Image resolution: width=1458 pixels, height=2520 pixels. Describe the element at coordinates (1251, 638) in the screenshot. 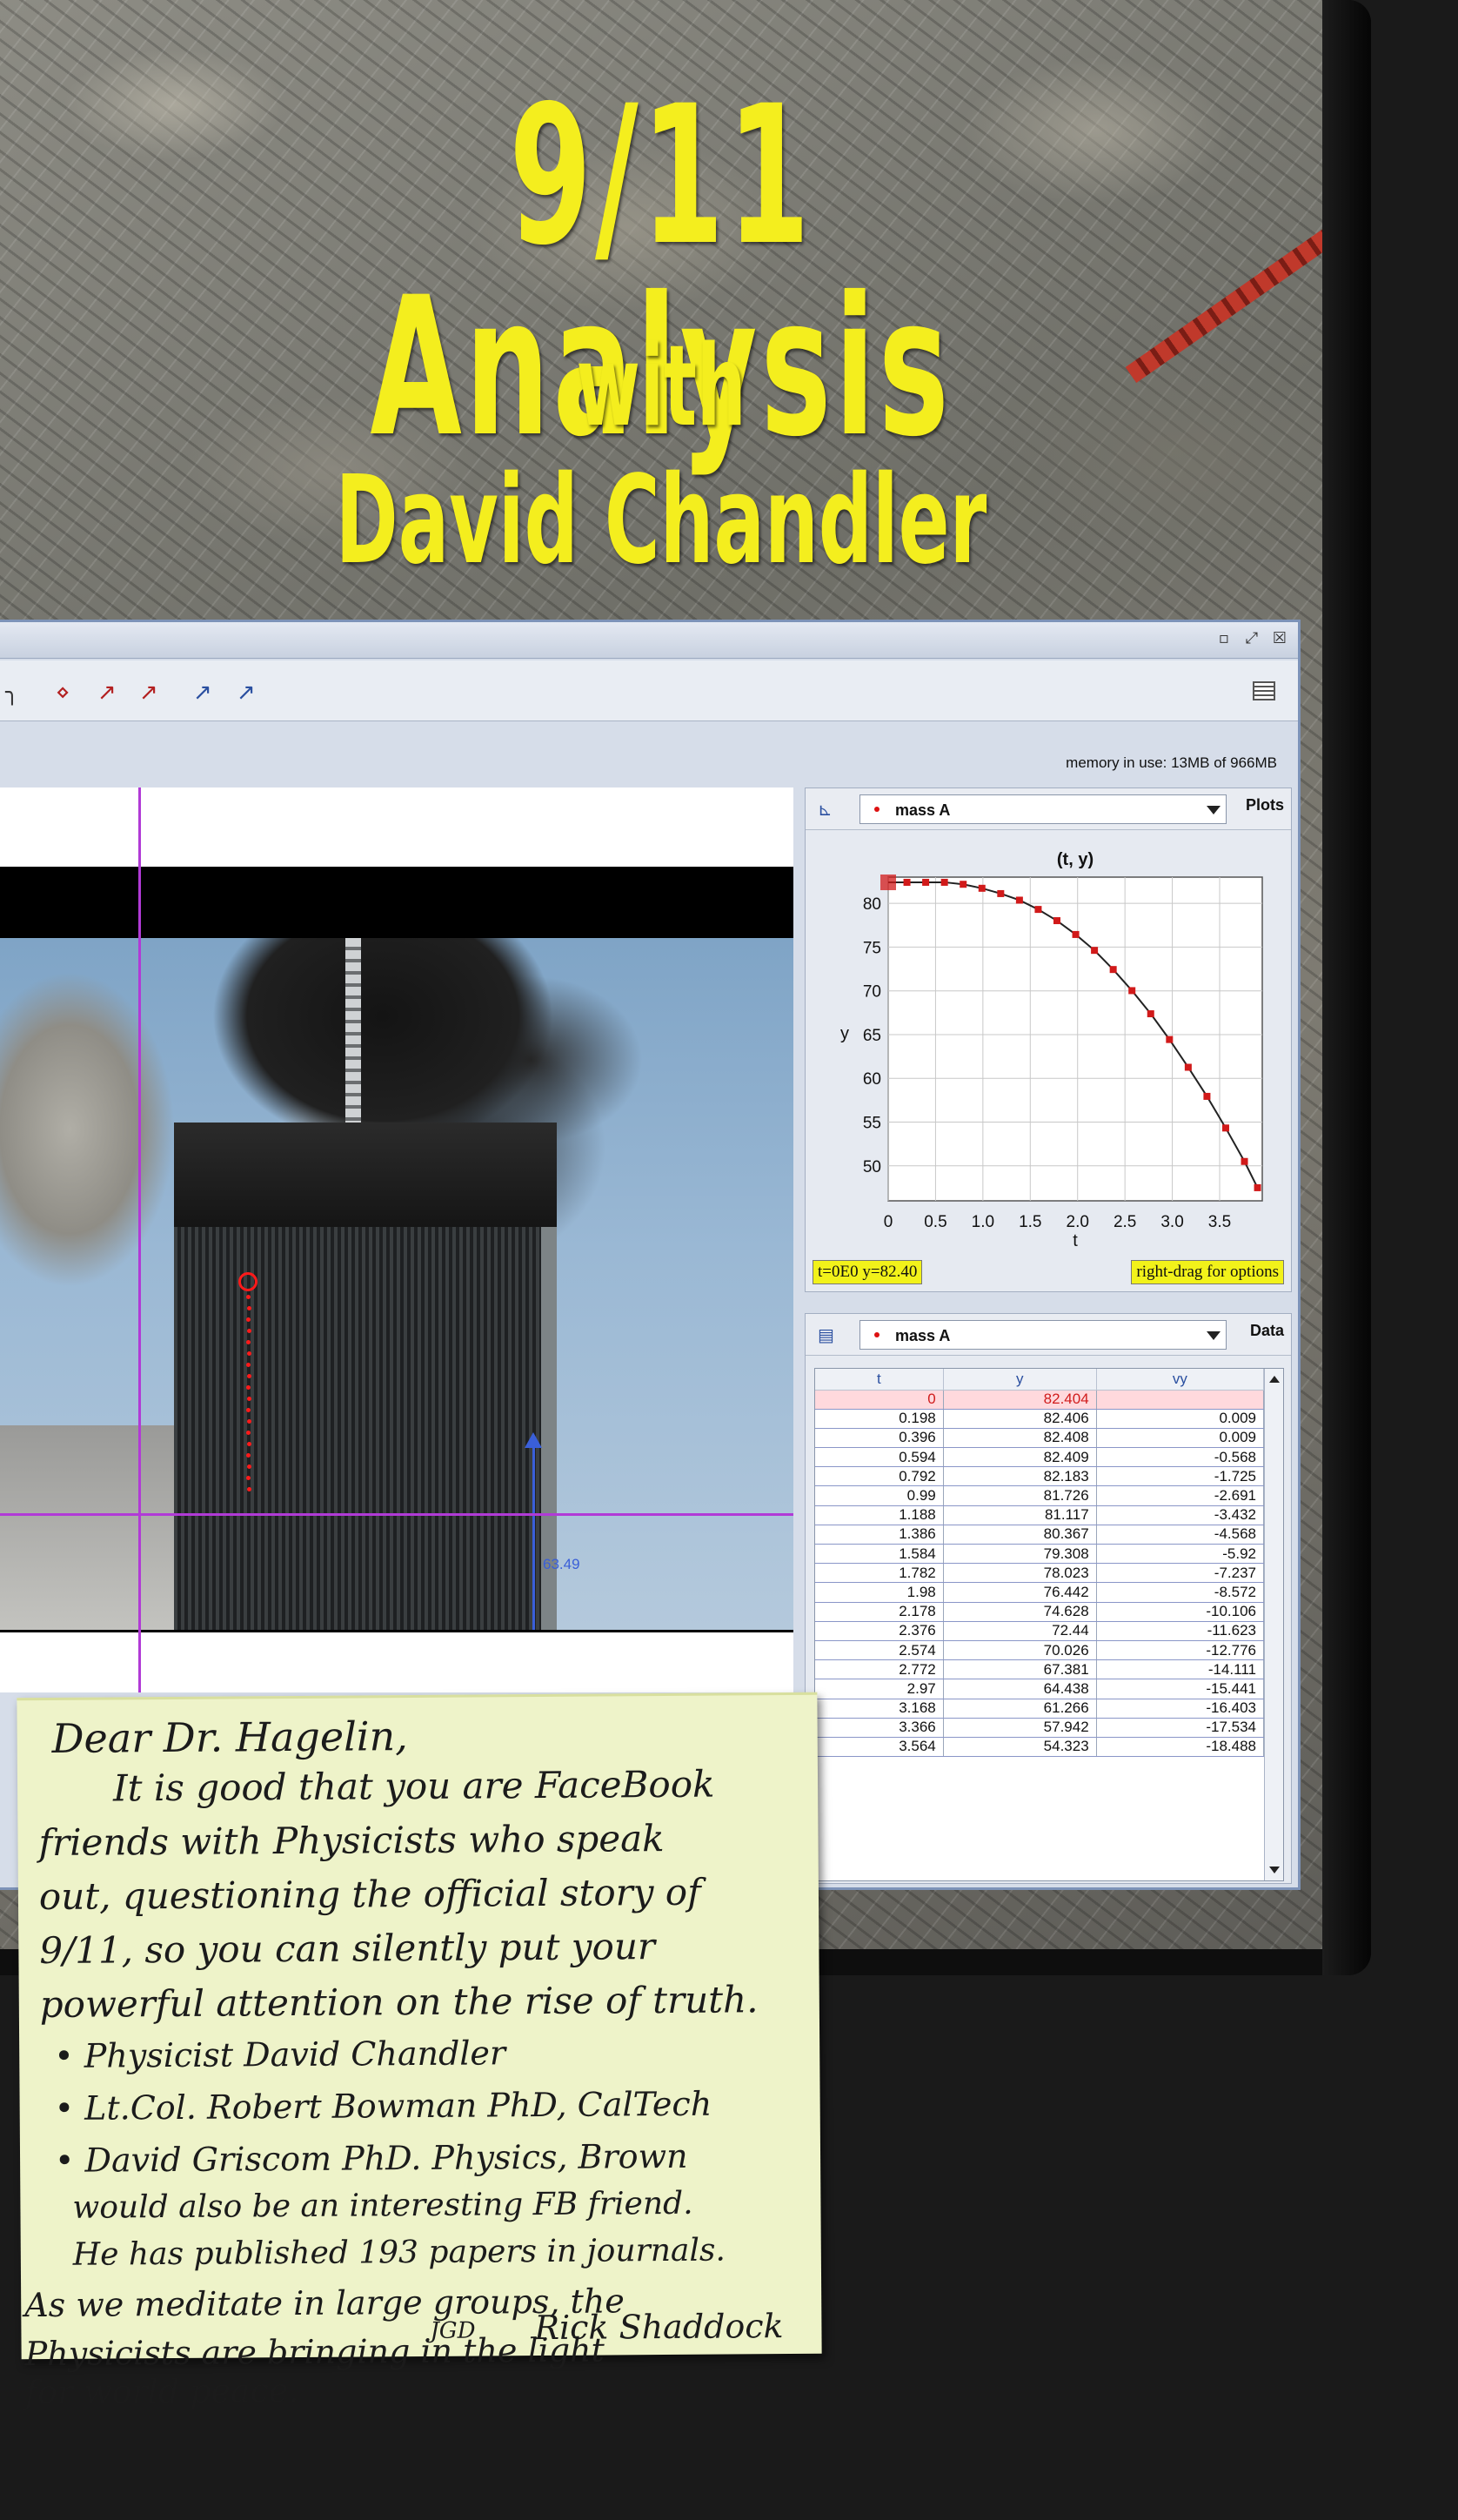

I see `maximize-icon: ⤢` at that location.